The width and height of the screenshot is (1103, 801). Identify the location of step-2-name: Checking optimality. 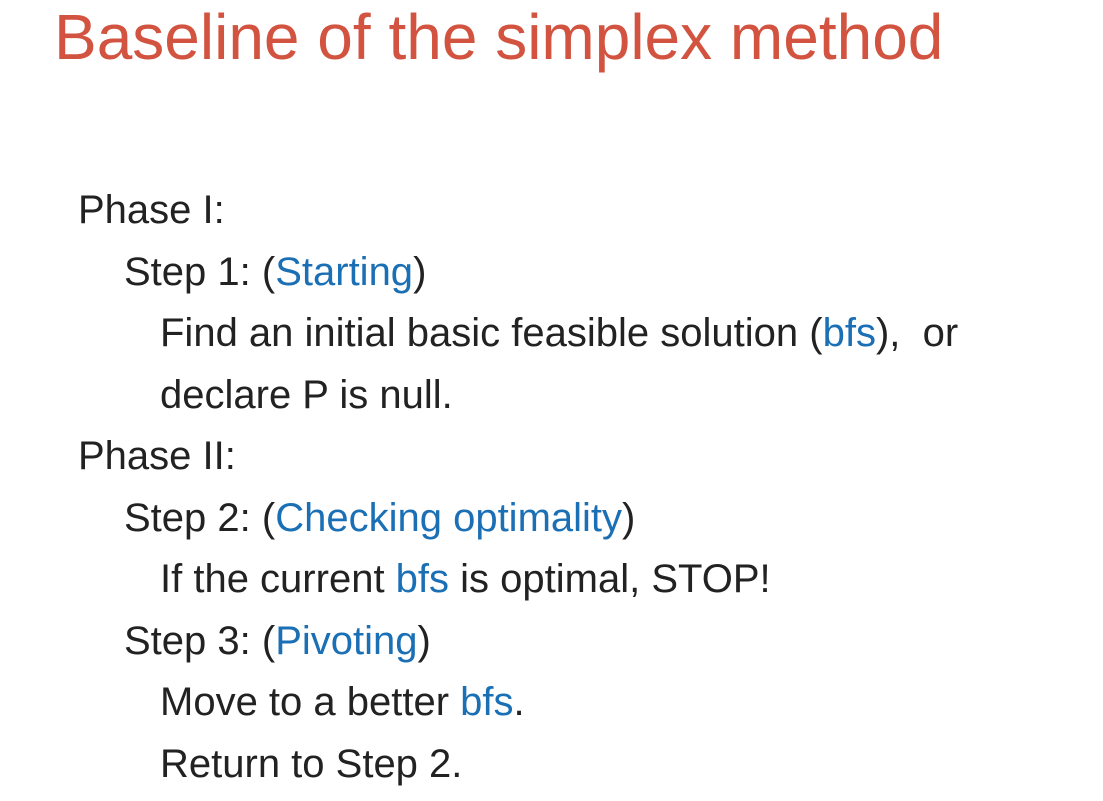
(449, 517).